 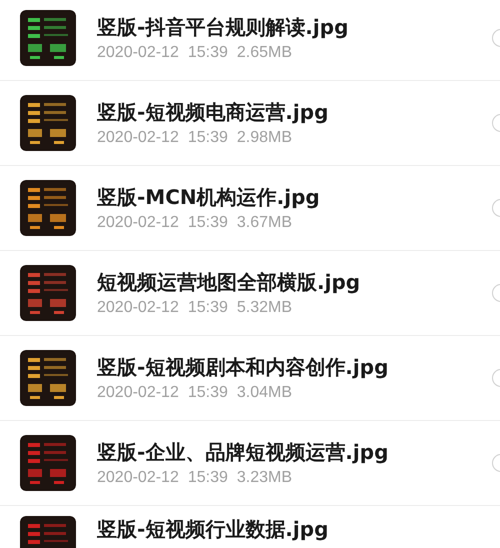 I want to click on file-size: 2.98MB, so click(x=264, y=138).